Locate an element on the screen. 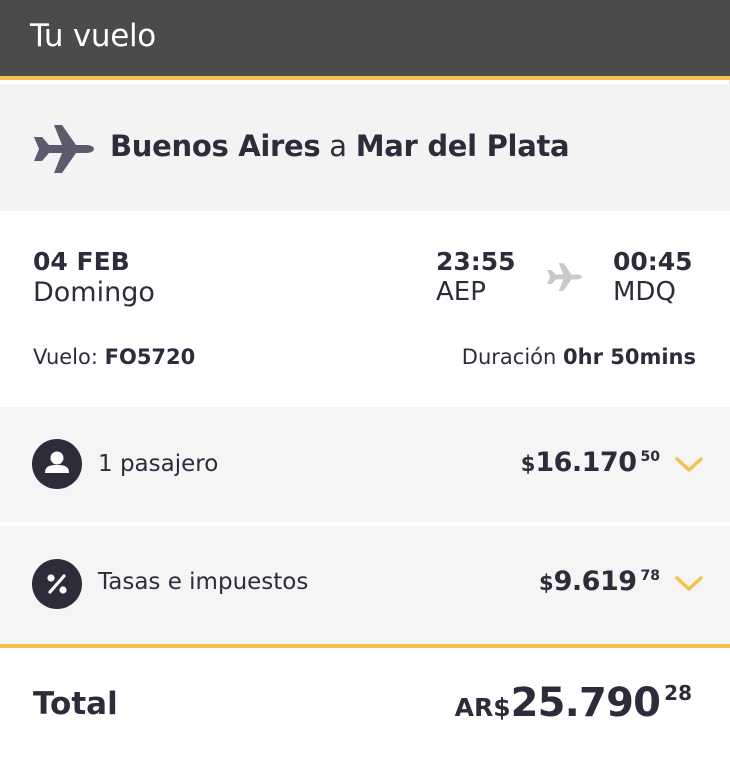  flight-number-value: FO5720 is located at coordinates (150, 357).